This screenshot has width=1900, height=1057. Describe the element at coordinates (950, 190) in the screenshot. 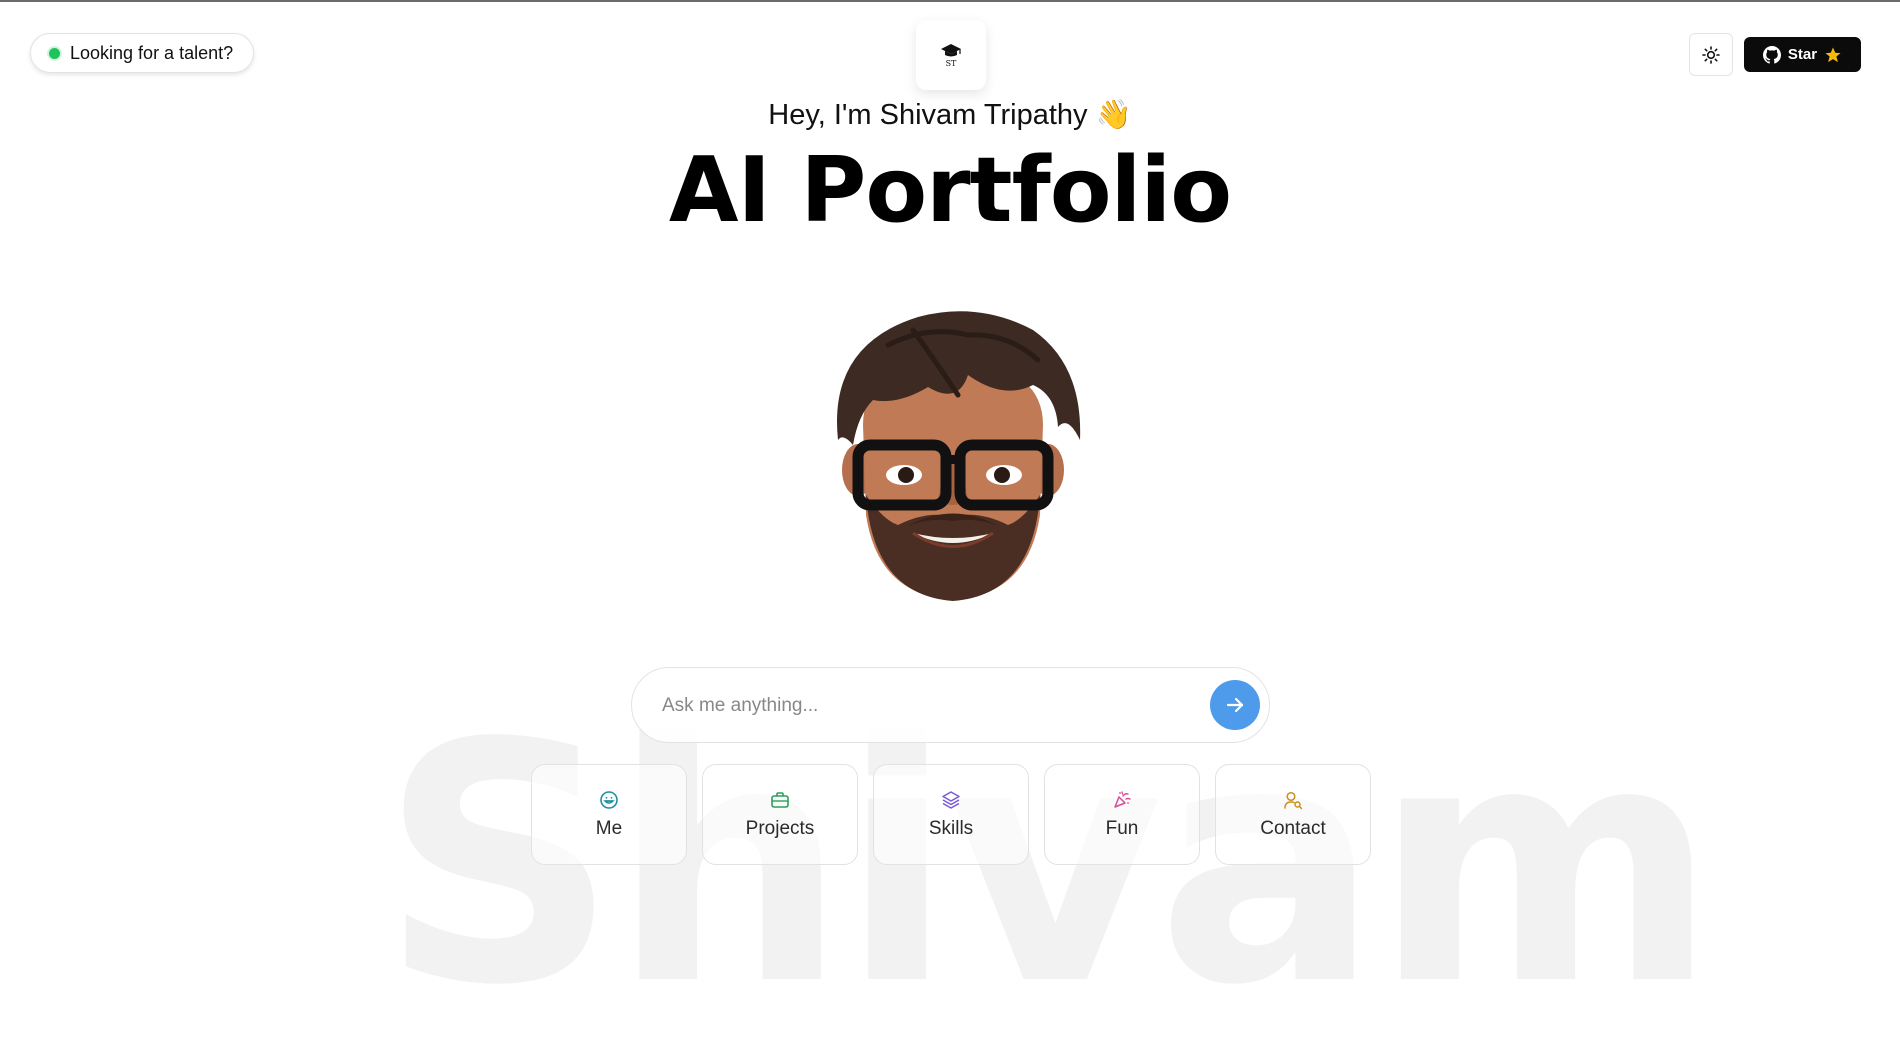

I see `page-title: AI Portfolio` at that location.